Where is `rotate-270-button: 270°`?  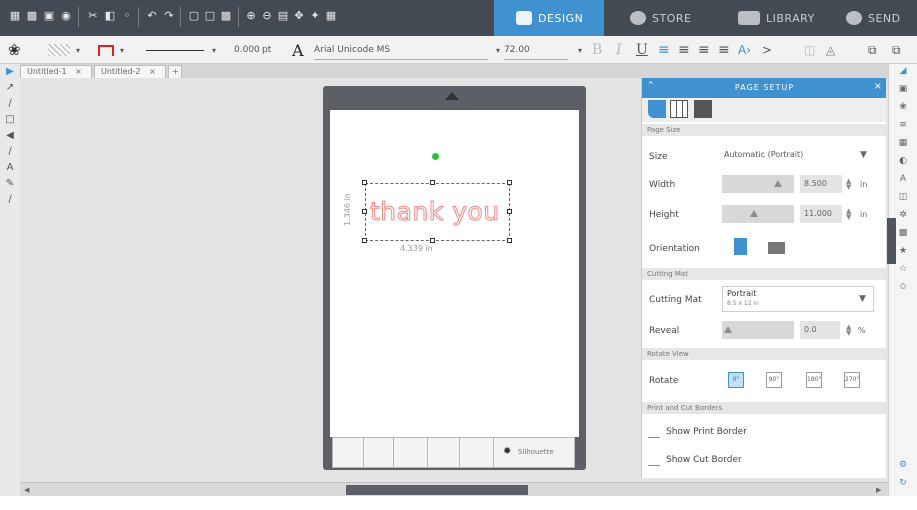 rotate-270-button: 270° is located at coordinates (852, 380).